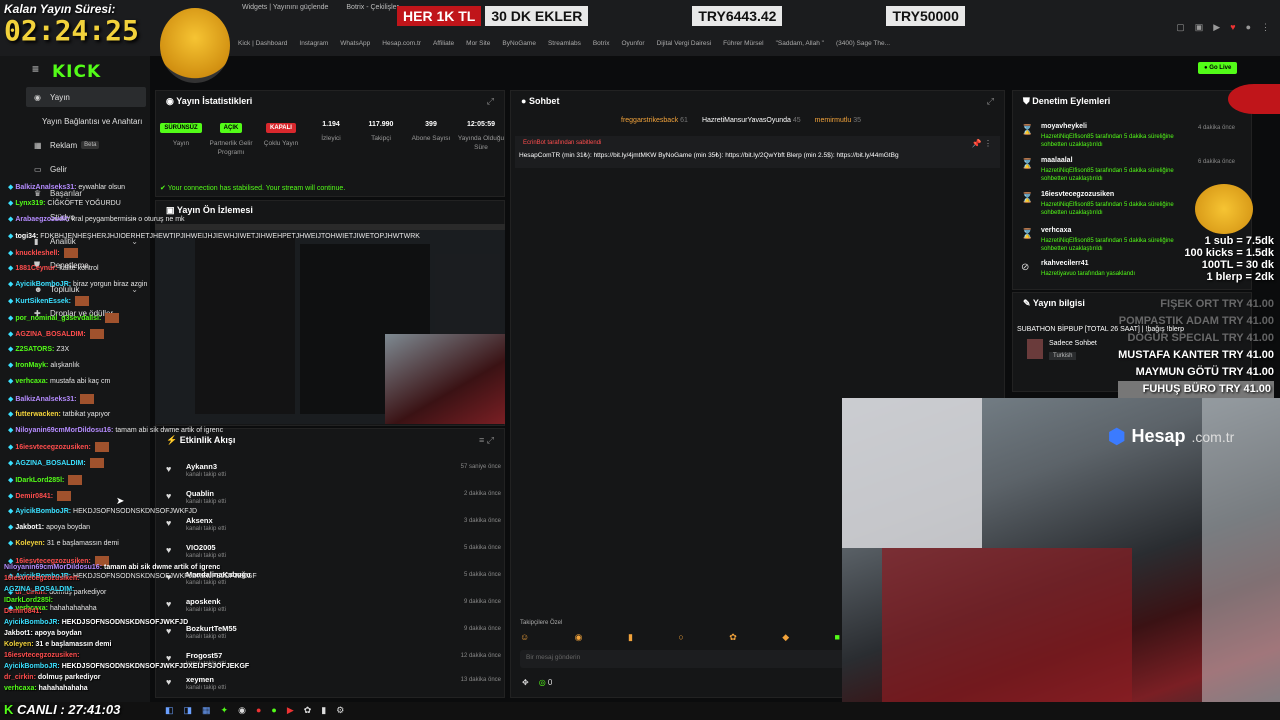 Image resolution: width=1280 pixels, height=720 pixels. What do you see at coordinates (42, 219) in the screenshot?
I see `chat-username: Arabaegzozudit:` at bounding box center [42, 219].